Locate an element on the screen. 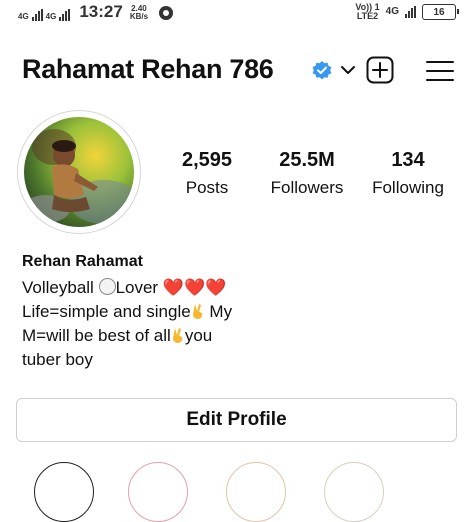 The image size is (474, 522). bio-line-1-text: Volleyball is located at coordinates (60, 287).